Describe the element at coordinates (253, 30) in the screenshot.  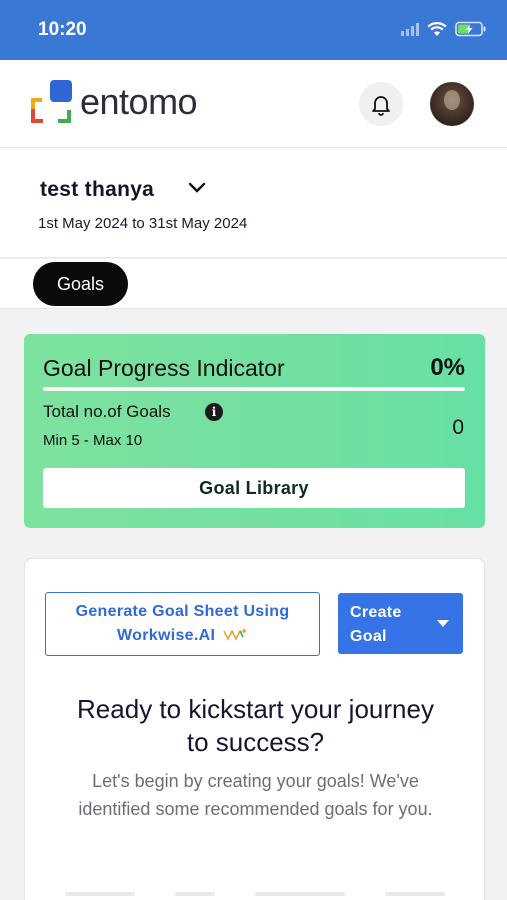
I see `status-bar: 10:20` at that location.